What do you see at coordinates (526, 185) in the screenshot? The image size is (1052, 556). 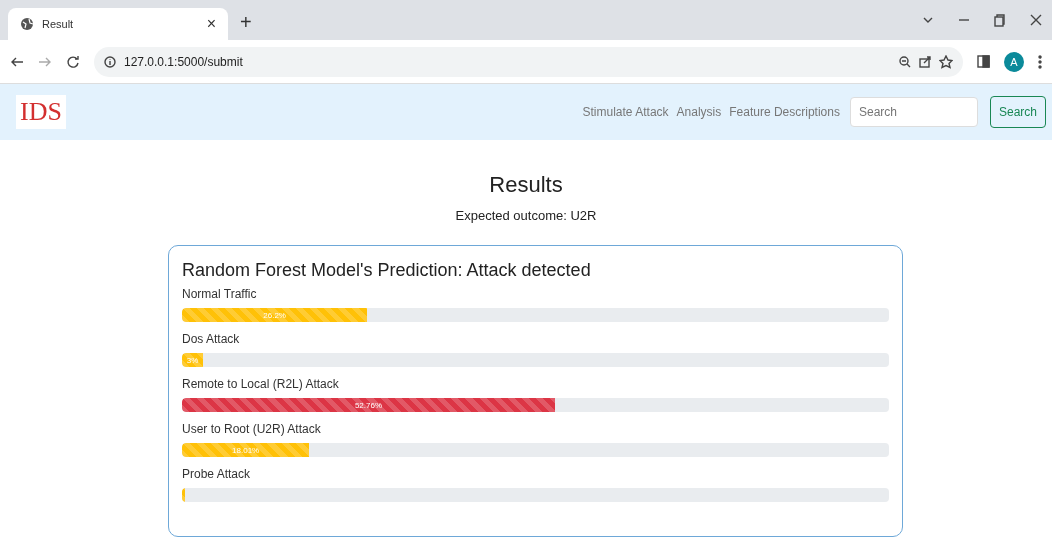 I see `results-heading: Results` at bounding box center [526, 185].